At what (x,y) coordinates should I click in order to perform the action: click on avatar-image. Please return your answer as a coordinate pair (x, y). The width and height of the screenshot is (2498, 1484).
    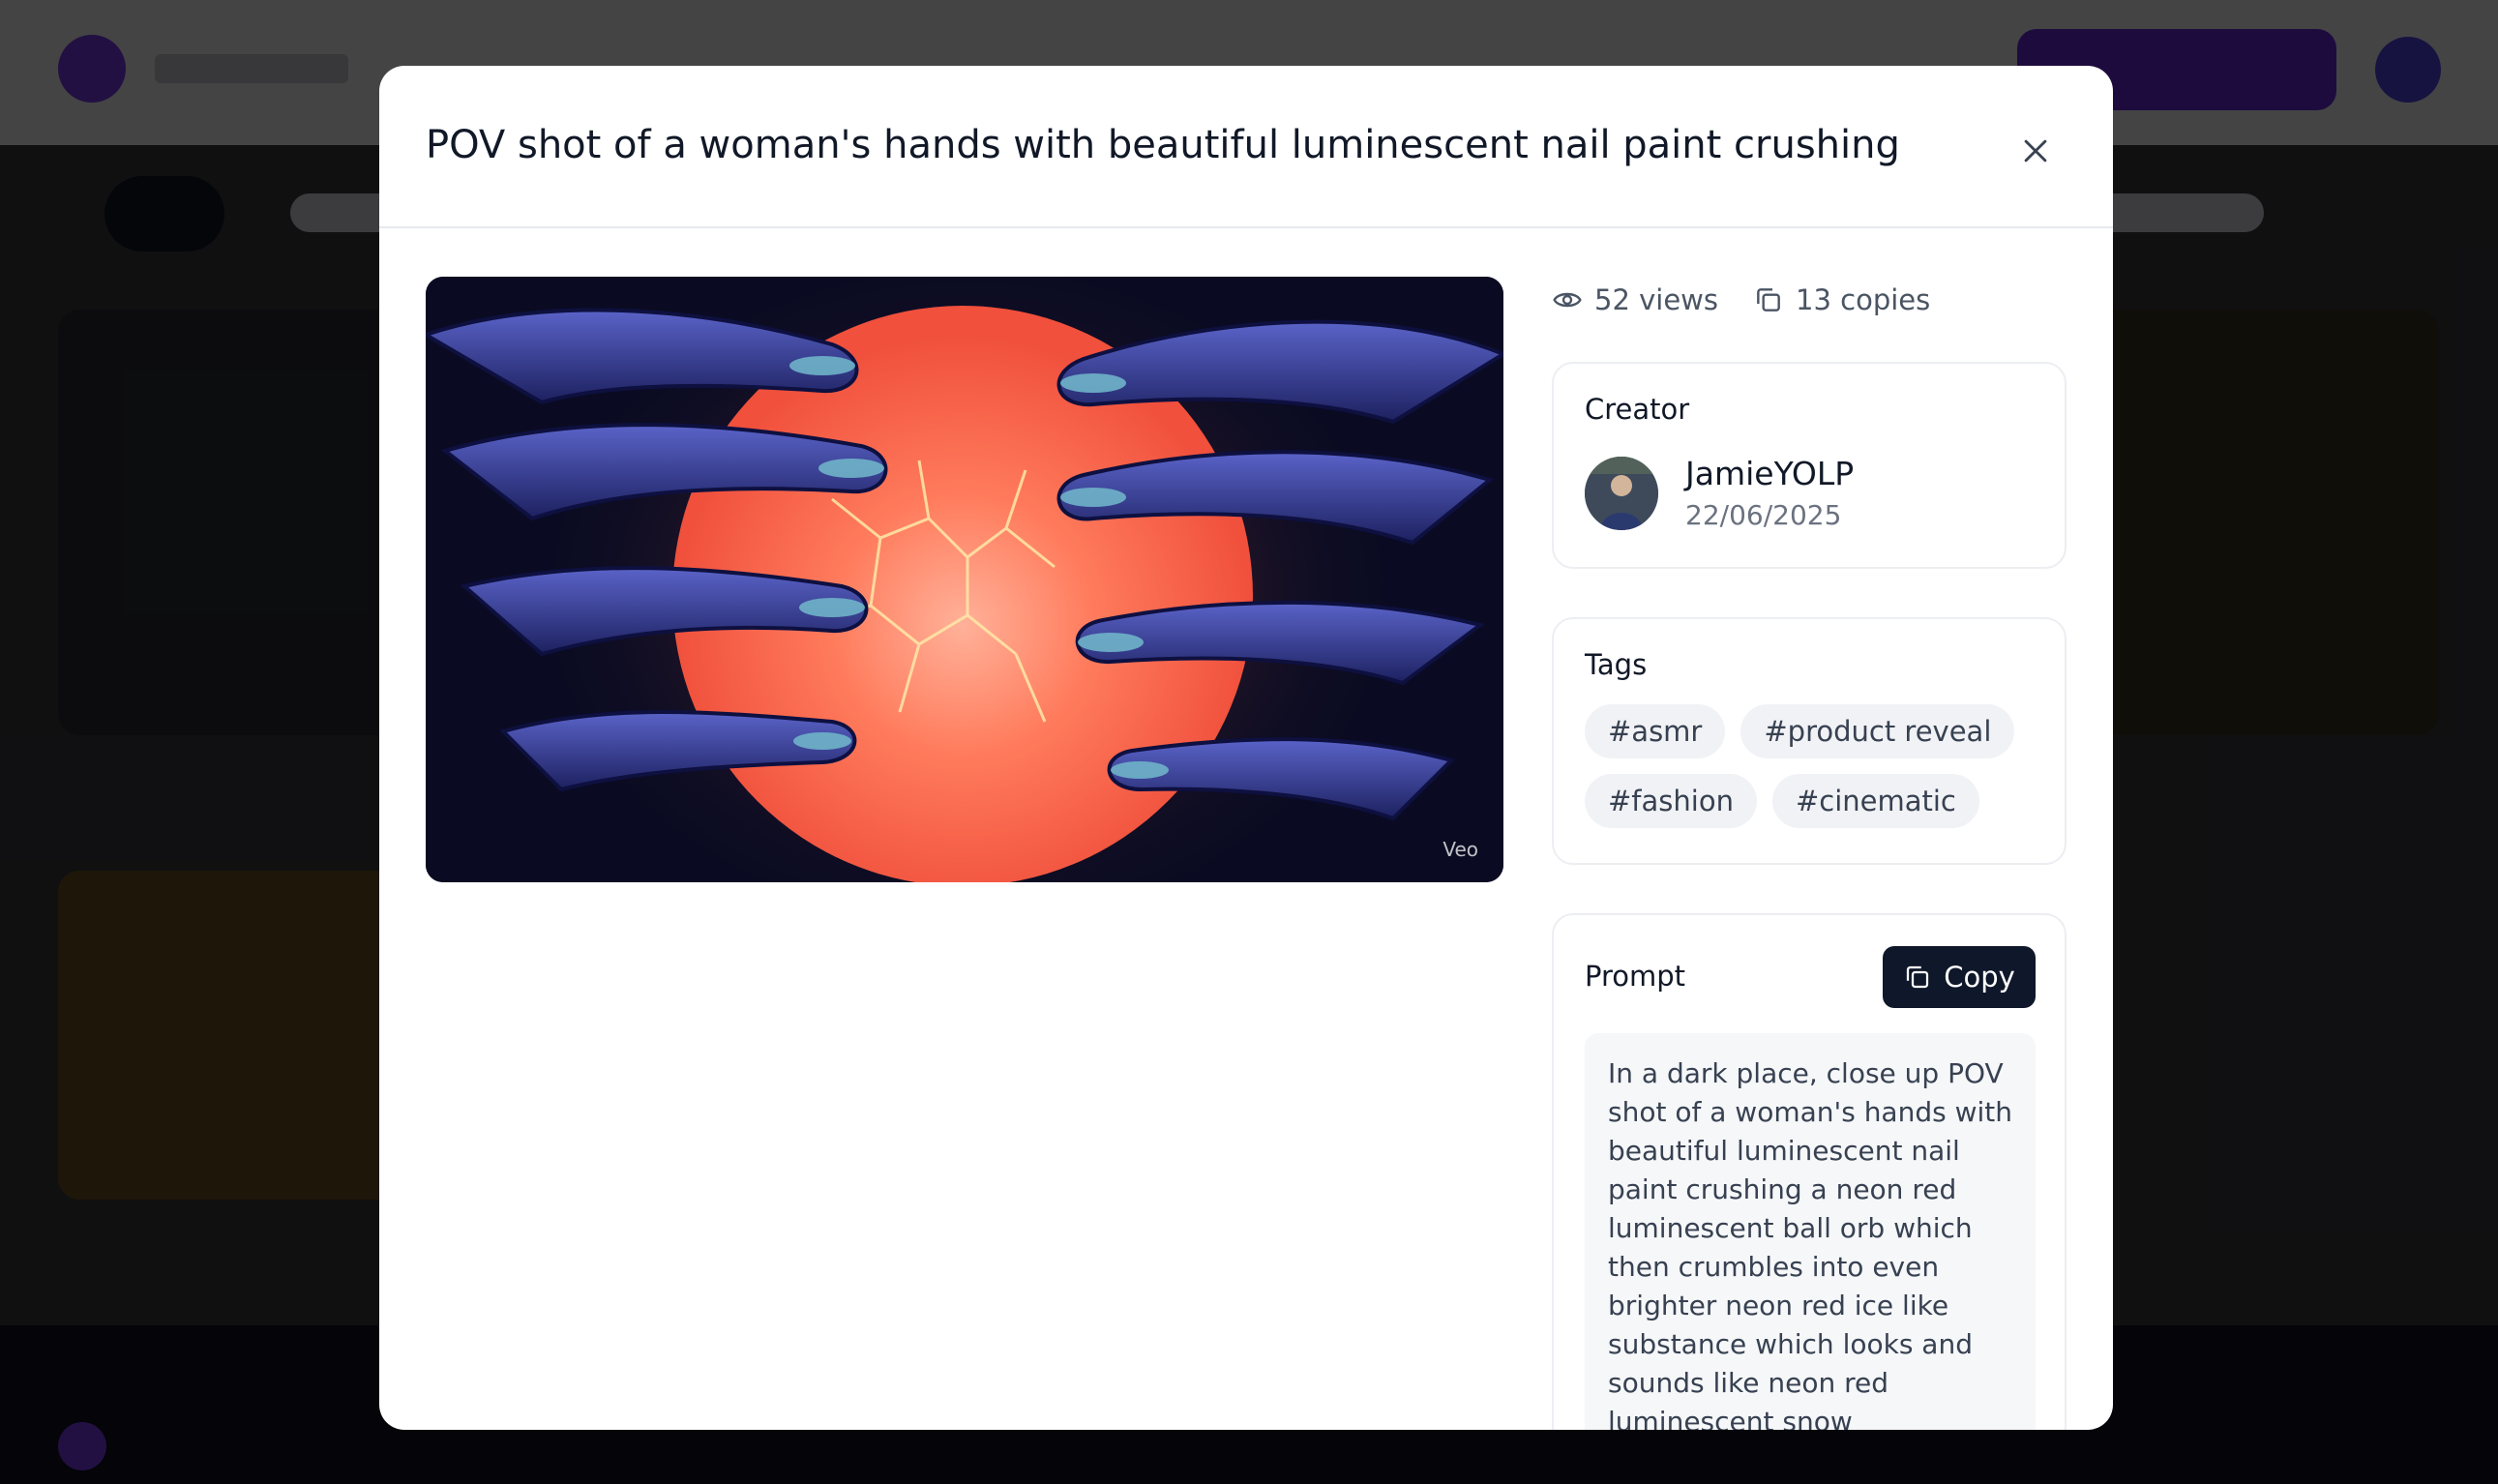
    Looking at the image, I should click on (1621, 493).